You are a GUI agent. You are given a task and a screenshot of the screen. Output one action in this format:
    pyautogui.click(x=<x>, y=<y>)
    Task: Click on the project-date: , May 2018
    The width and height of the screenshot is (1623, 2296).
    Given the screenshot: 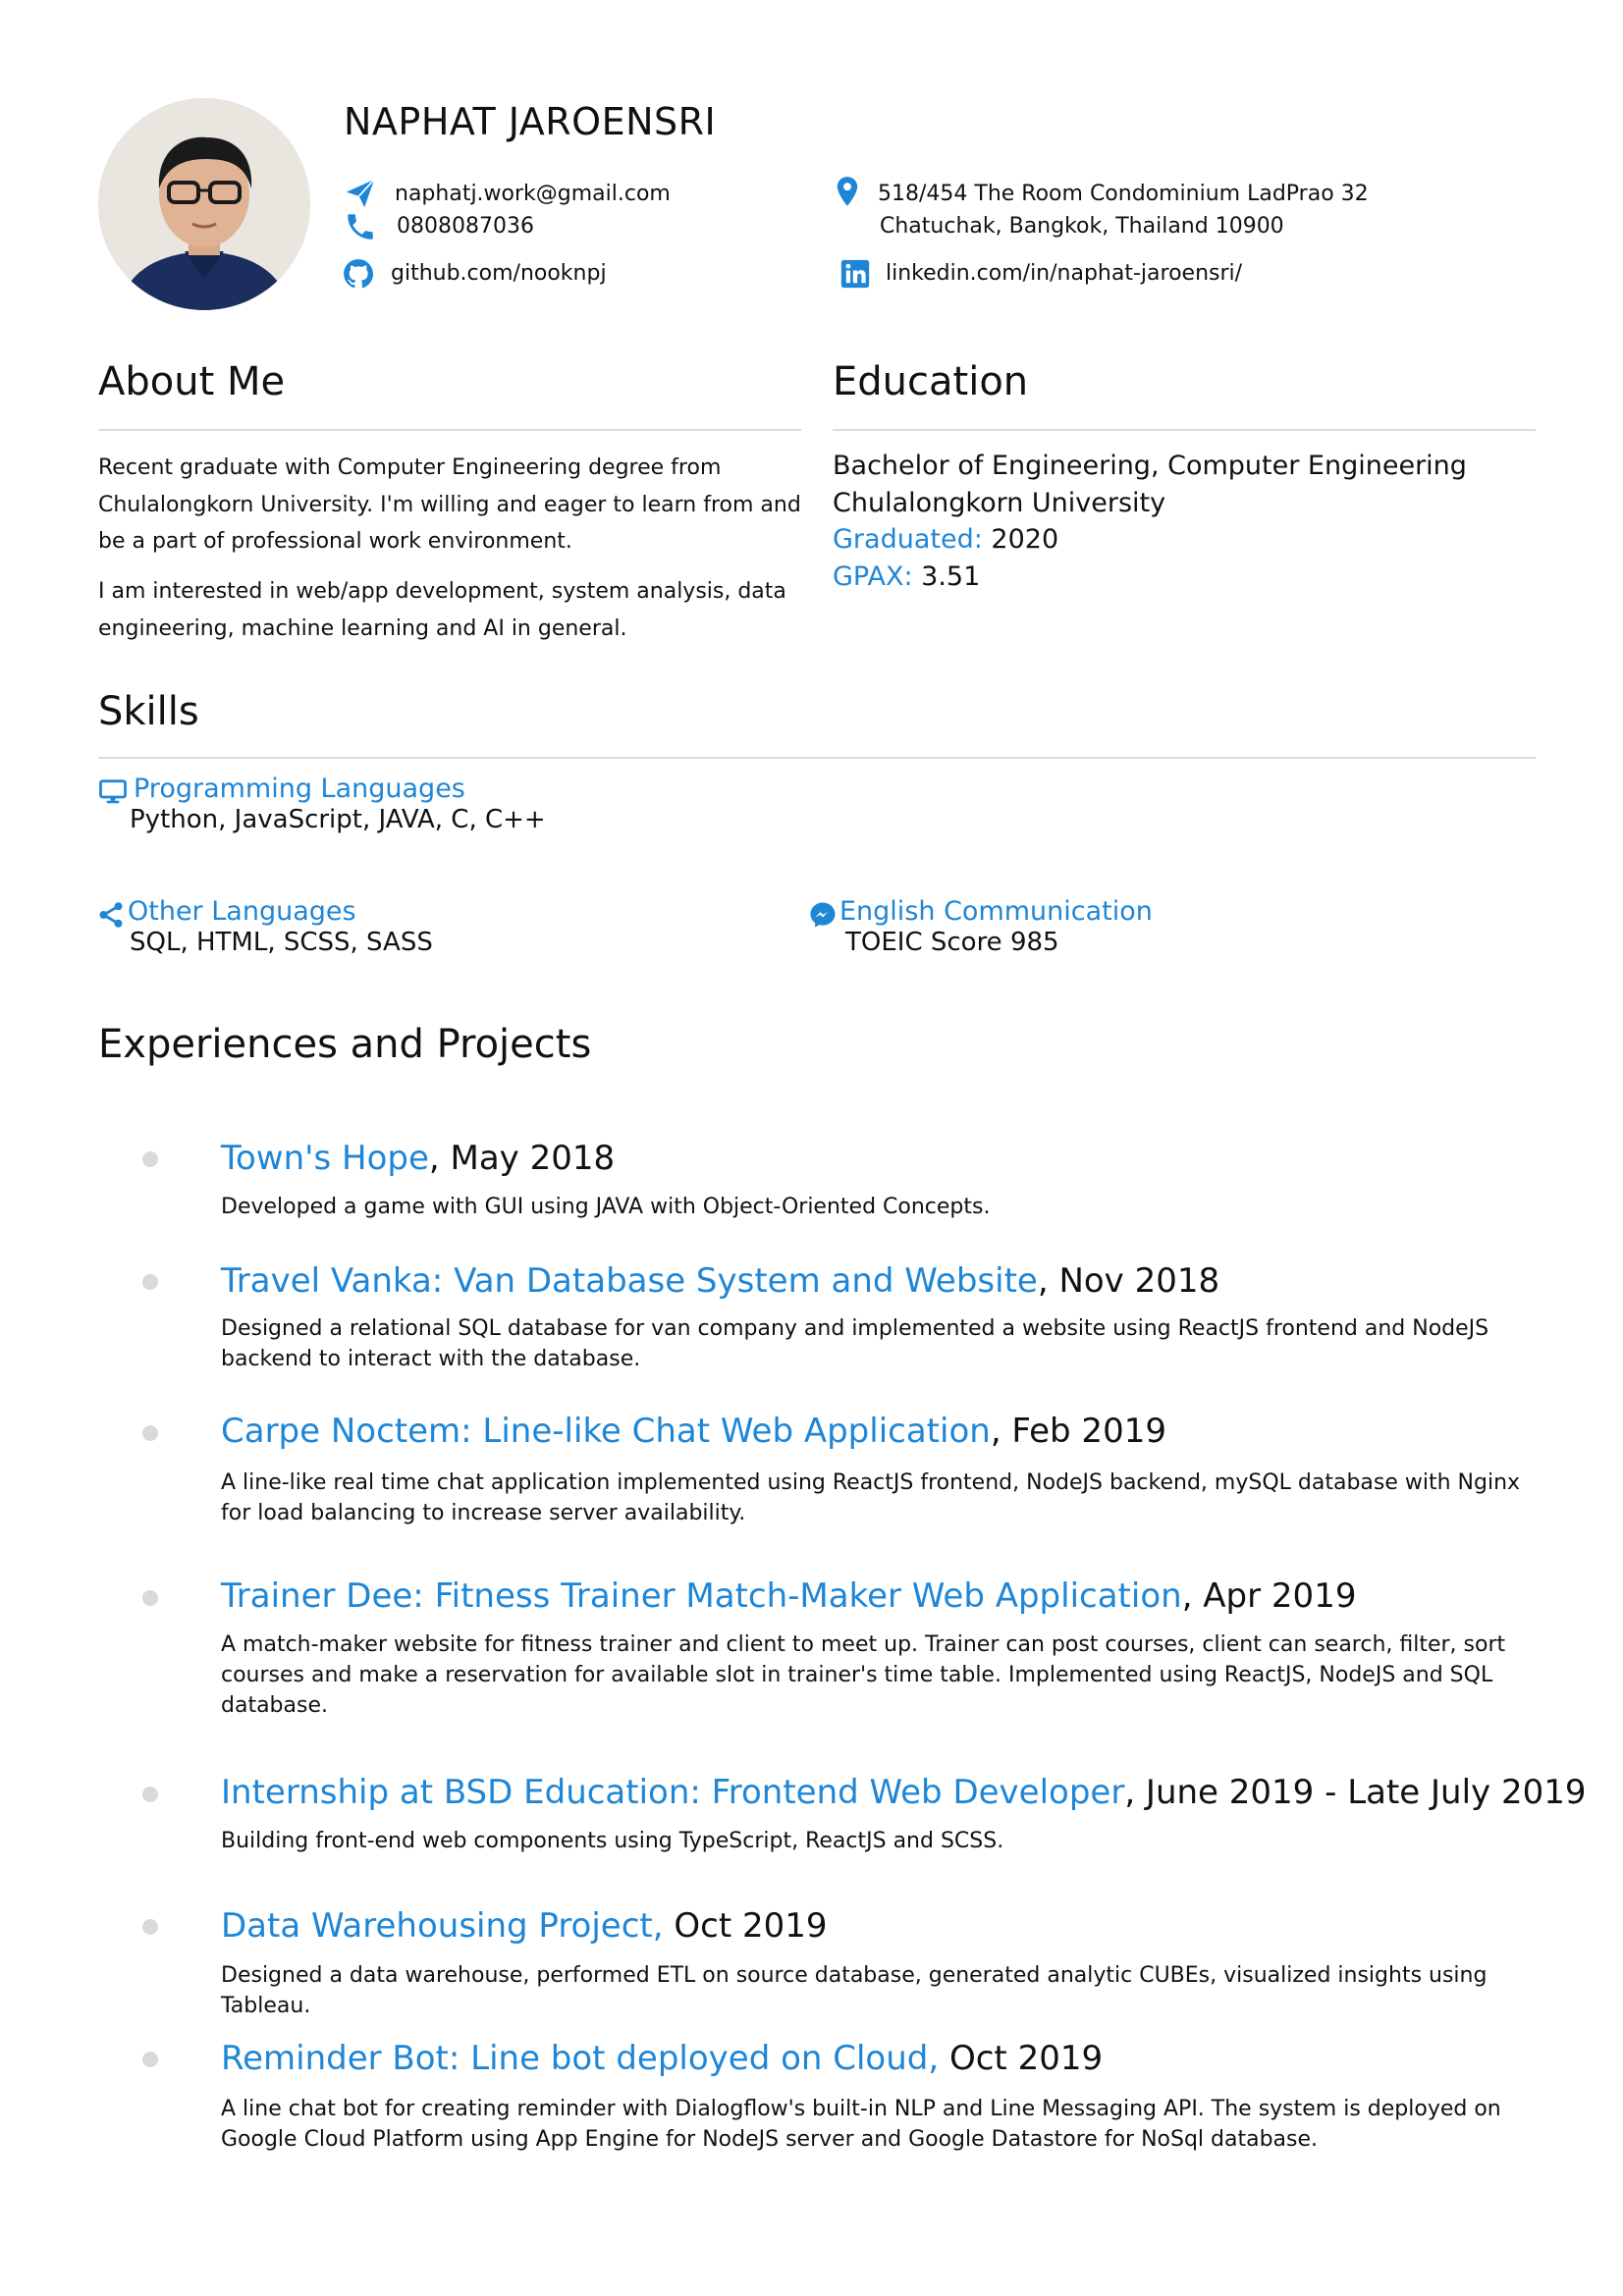 What is the action you would take?
    pyautogui.click(x=522, y=1158)
    